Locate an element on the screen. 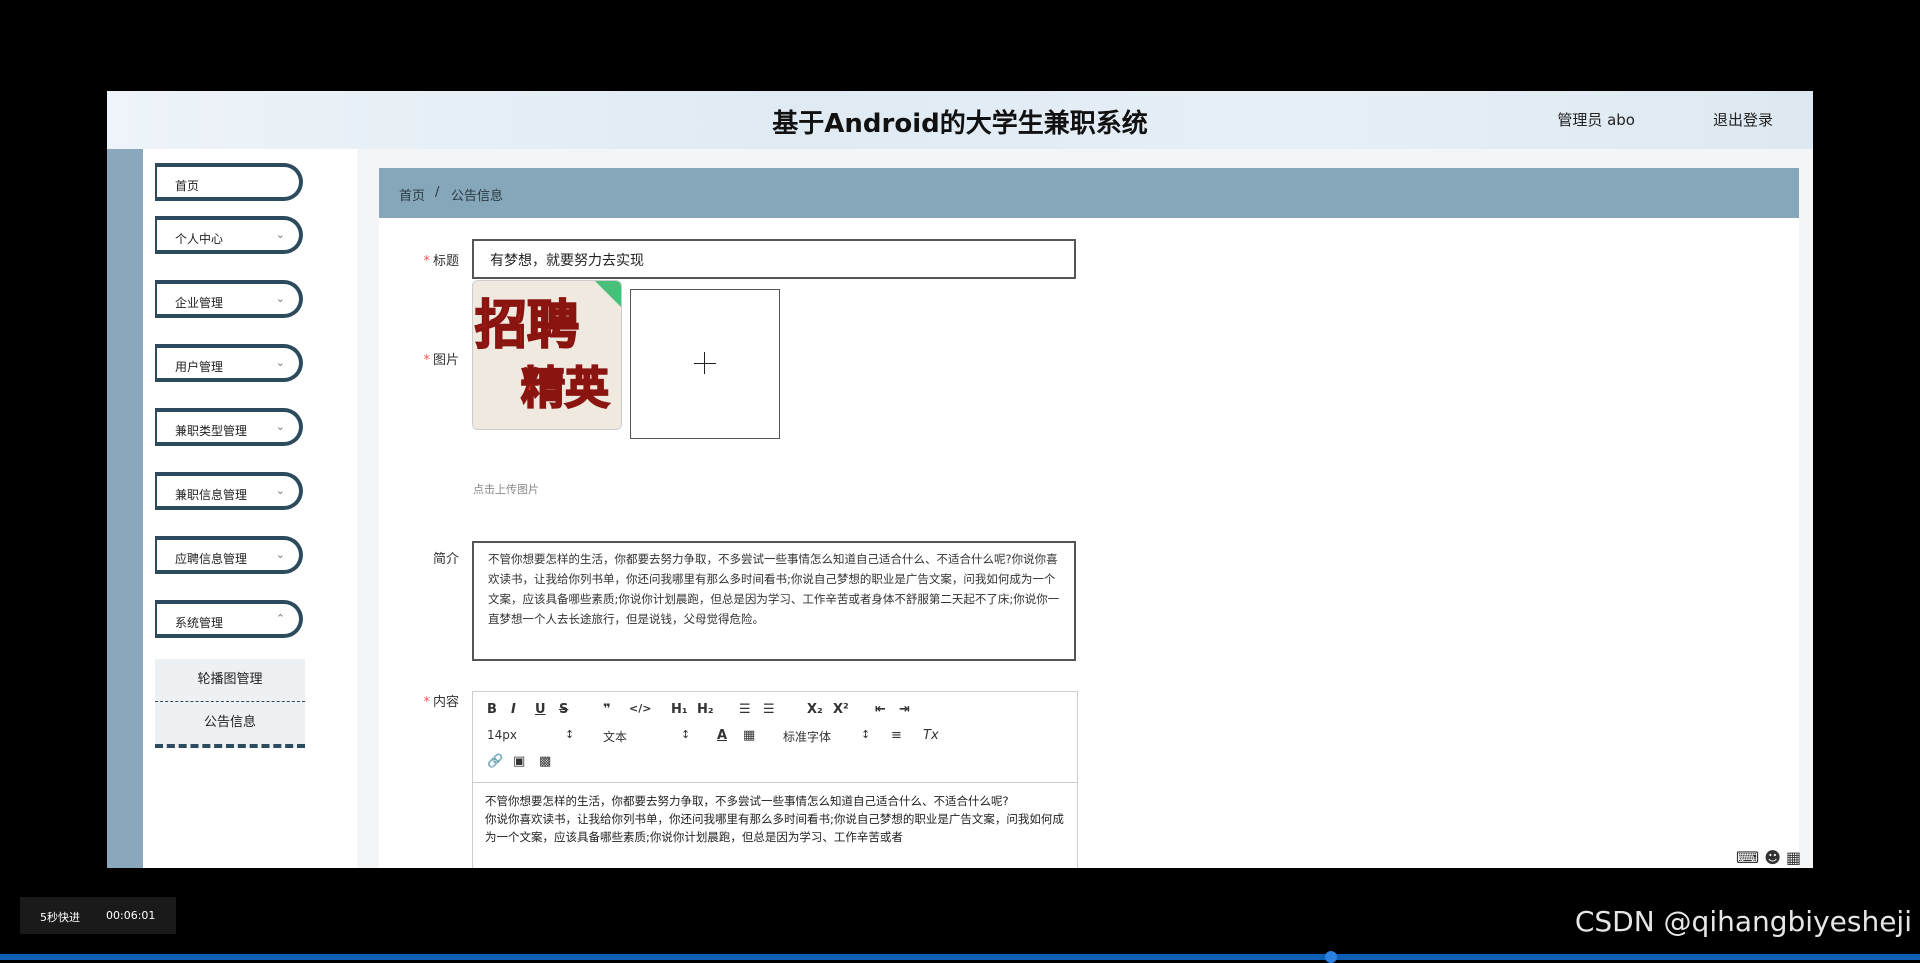  strike-button: S is located at coordinates (563, 709).